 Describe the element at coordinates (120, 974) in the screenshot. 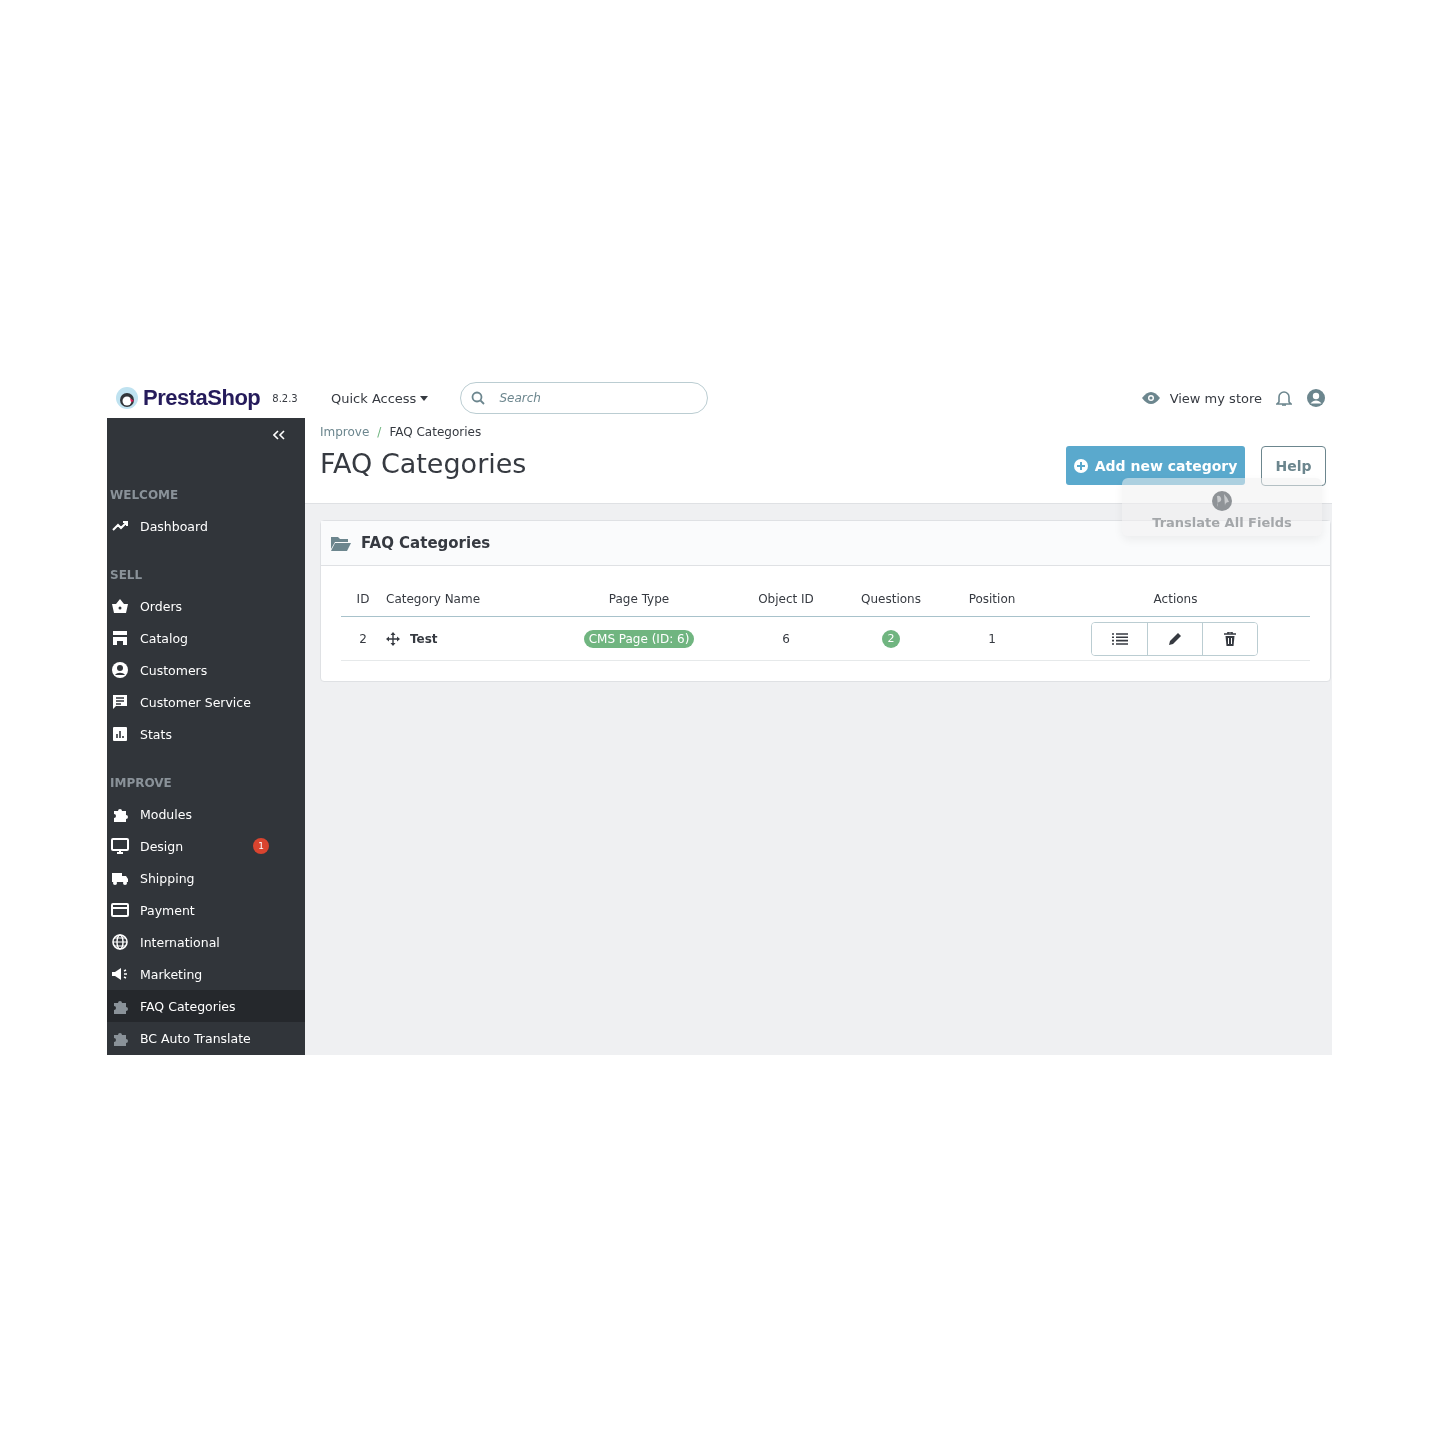

I see `megaphone-icon` at that location.